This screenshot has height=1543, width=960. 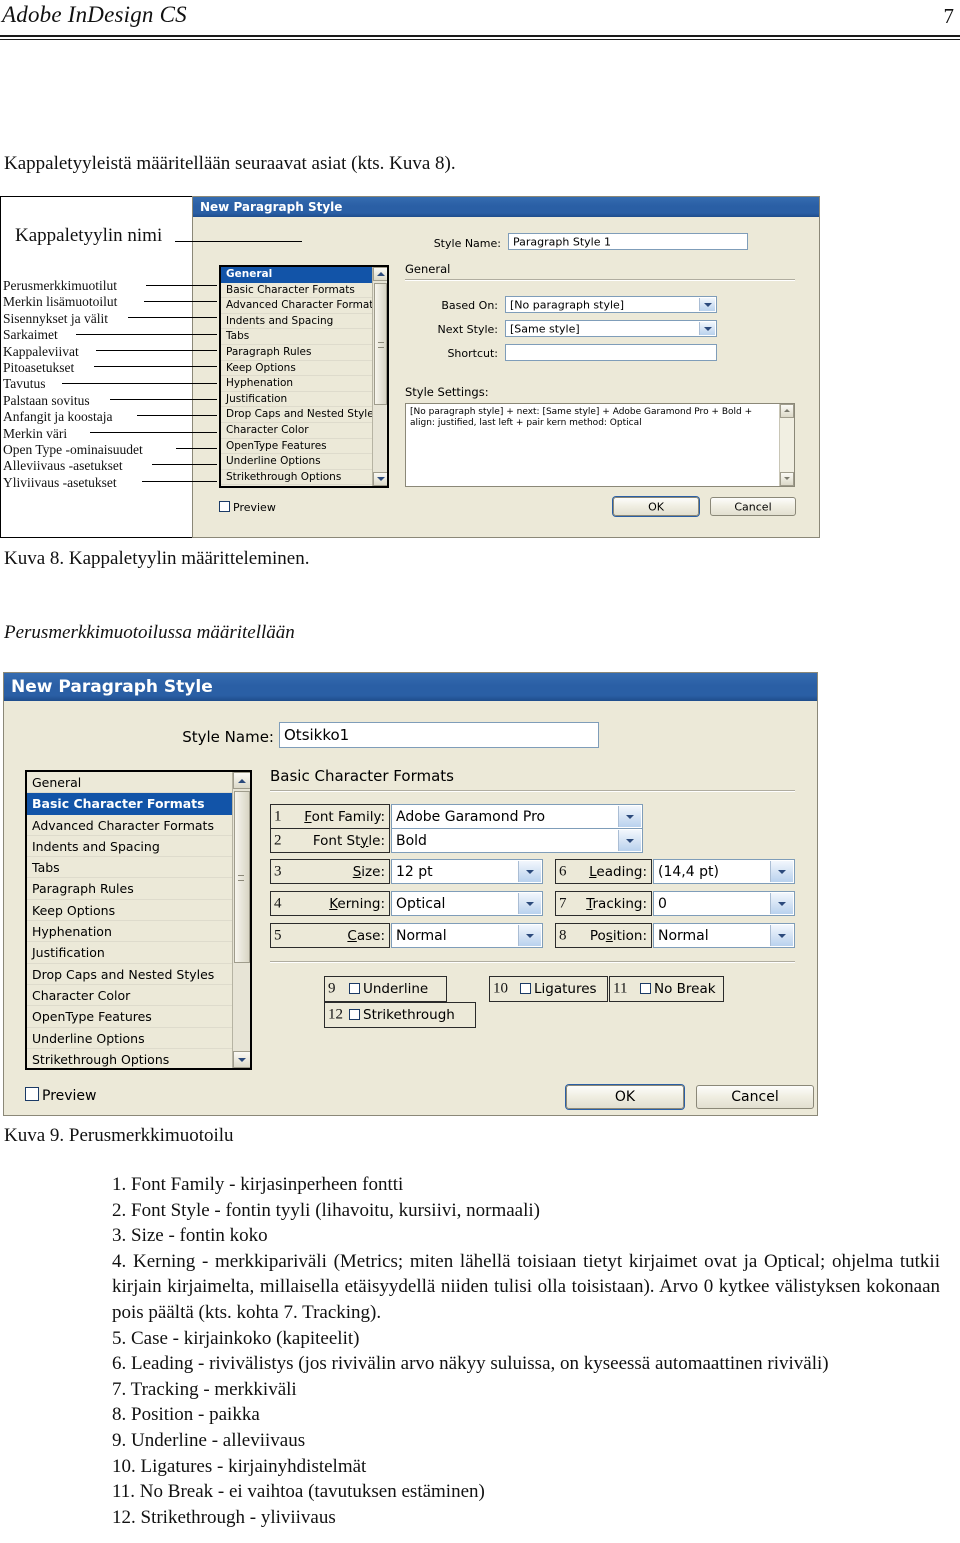 I want to click on ligatures-checkbox-row: Ligatures, so click(x=558, y=989).